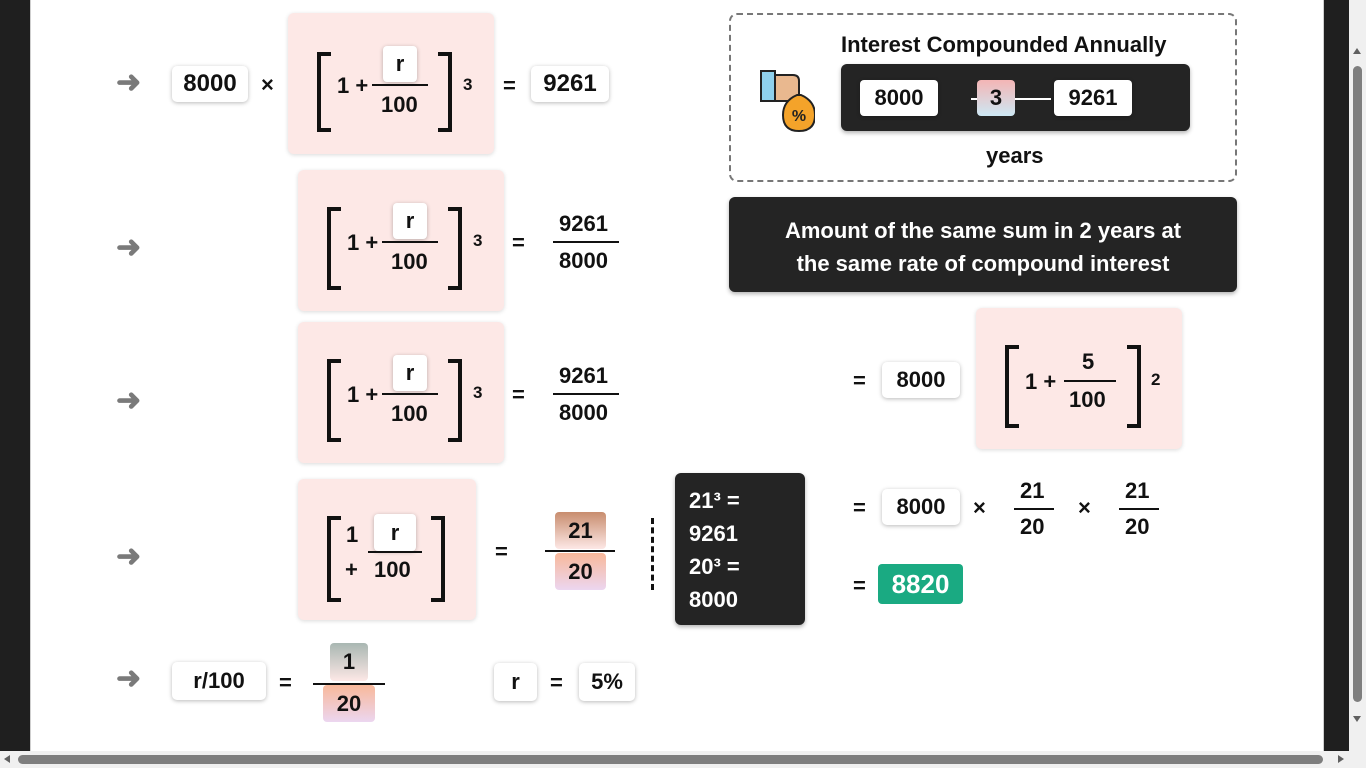 Image resolution: width=1366 pixels, height=768 pixels. I want to click on money-bag-percent-icon: %, so click(787, 101).